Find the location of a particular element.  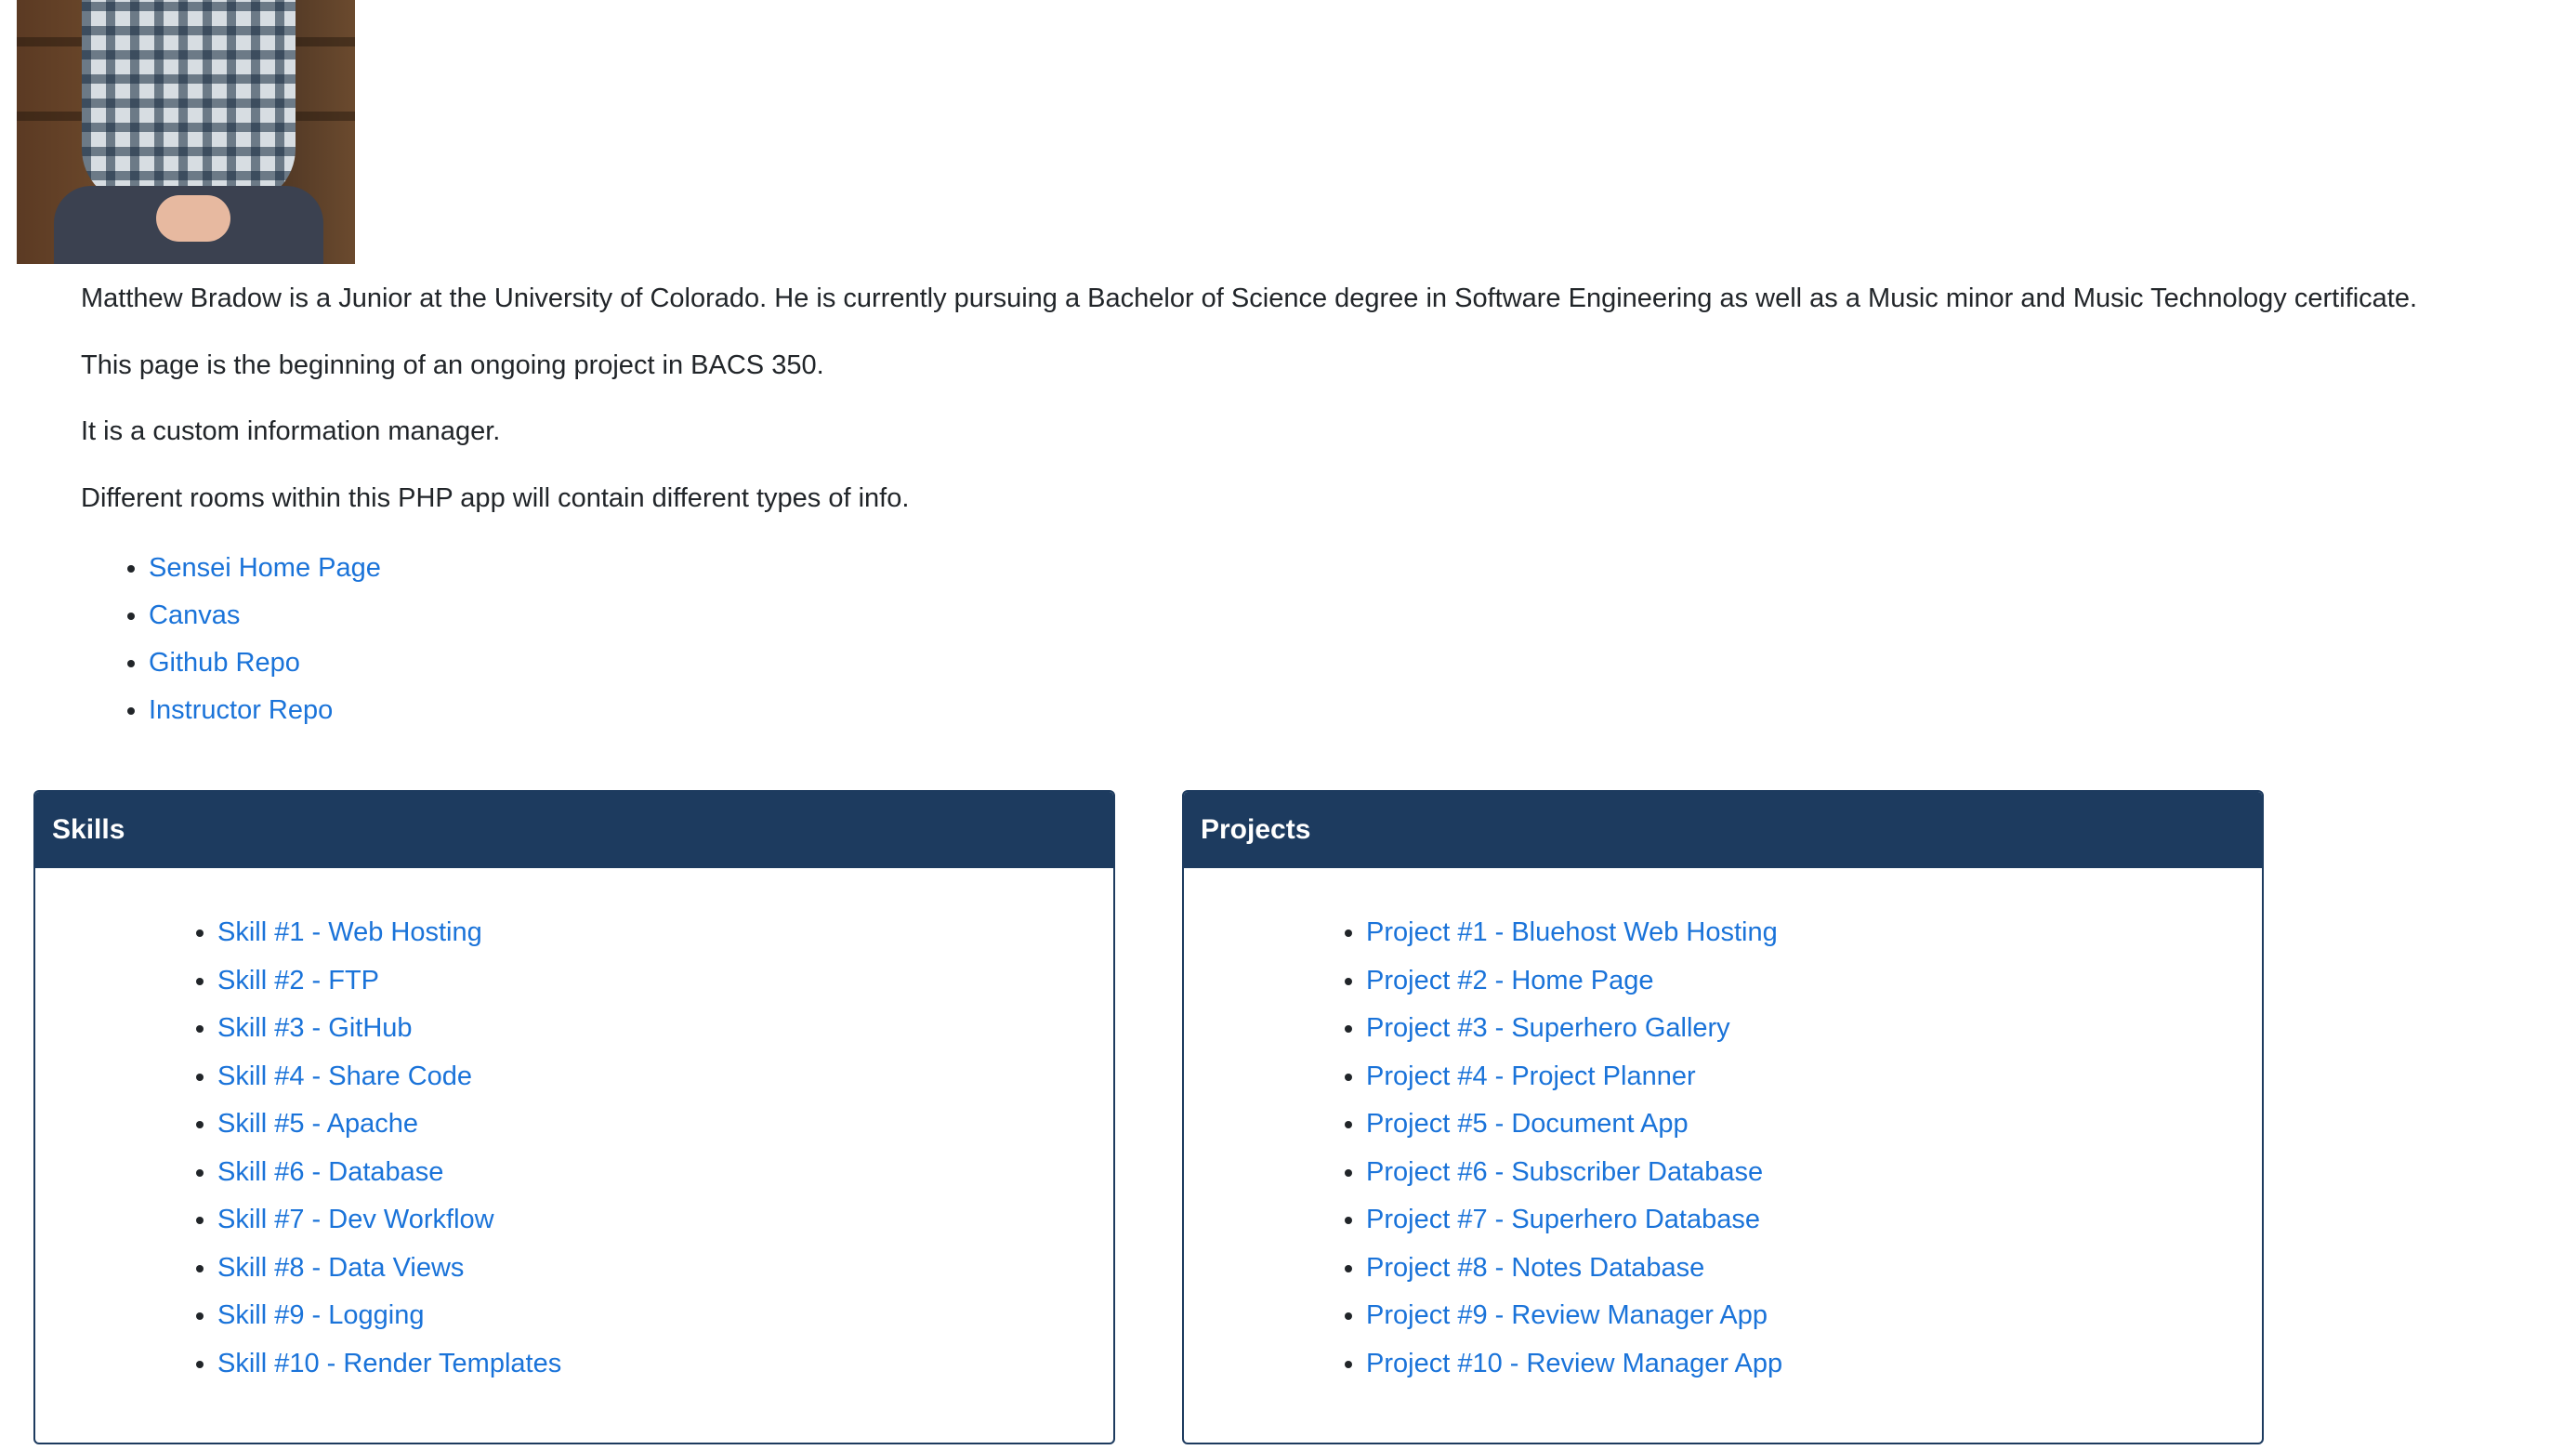

list-item: Project #9 - Review Manager App is located at coordinates (1814, 1316).